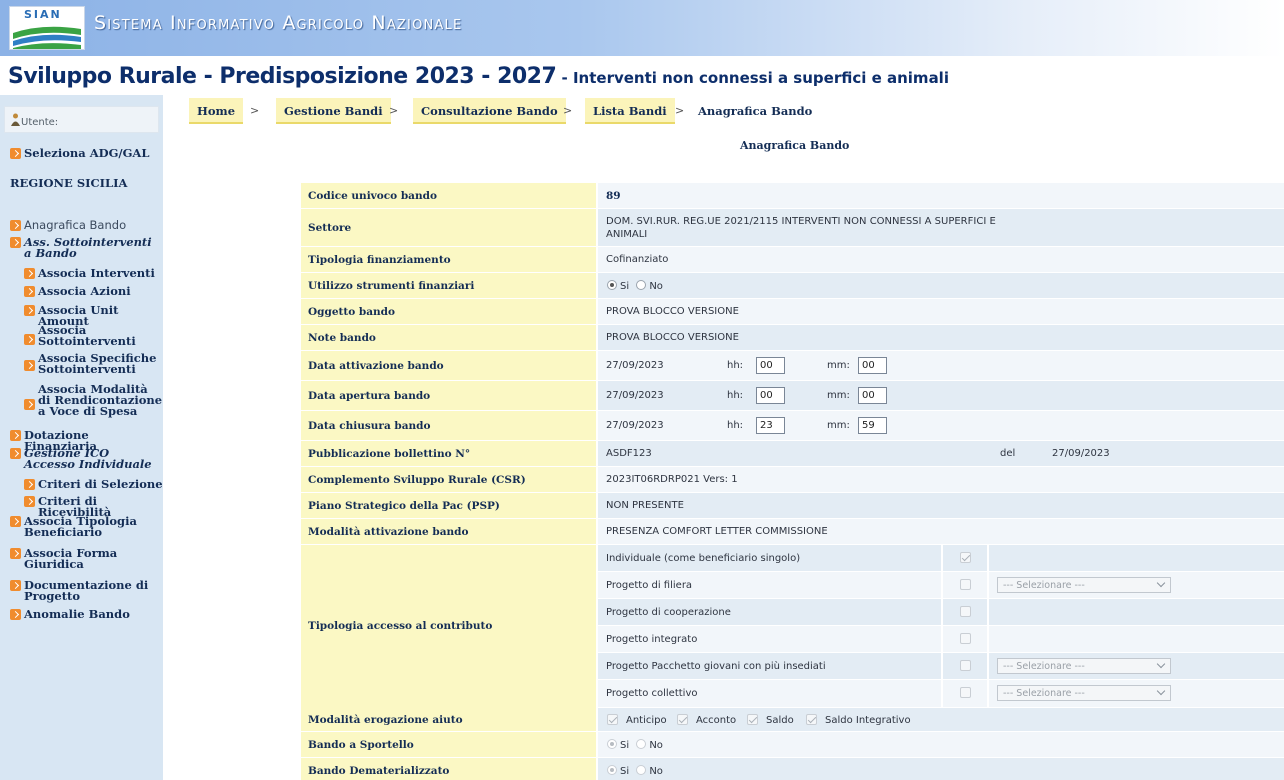 This screenshot has width=1284, height=780. Describe the element at coordinates (379, 771) in the screenshot. I see `field-label: Bando Dematerializzato` at that location.